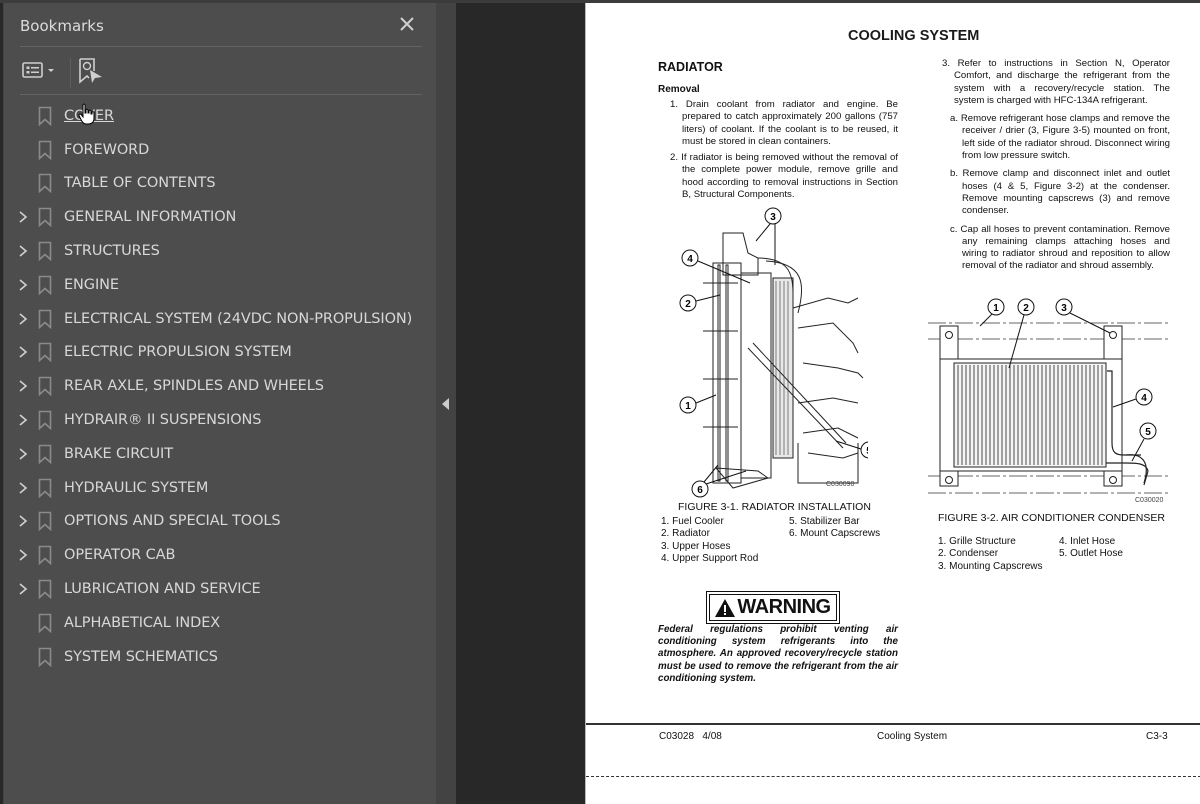  I want to click on figure-2-code: C030020, so click(1149, 500).